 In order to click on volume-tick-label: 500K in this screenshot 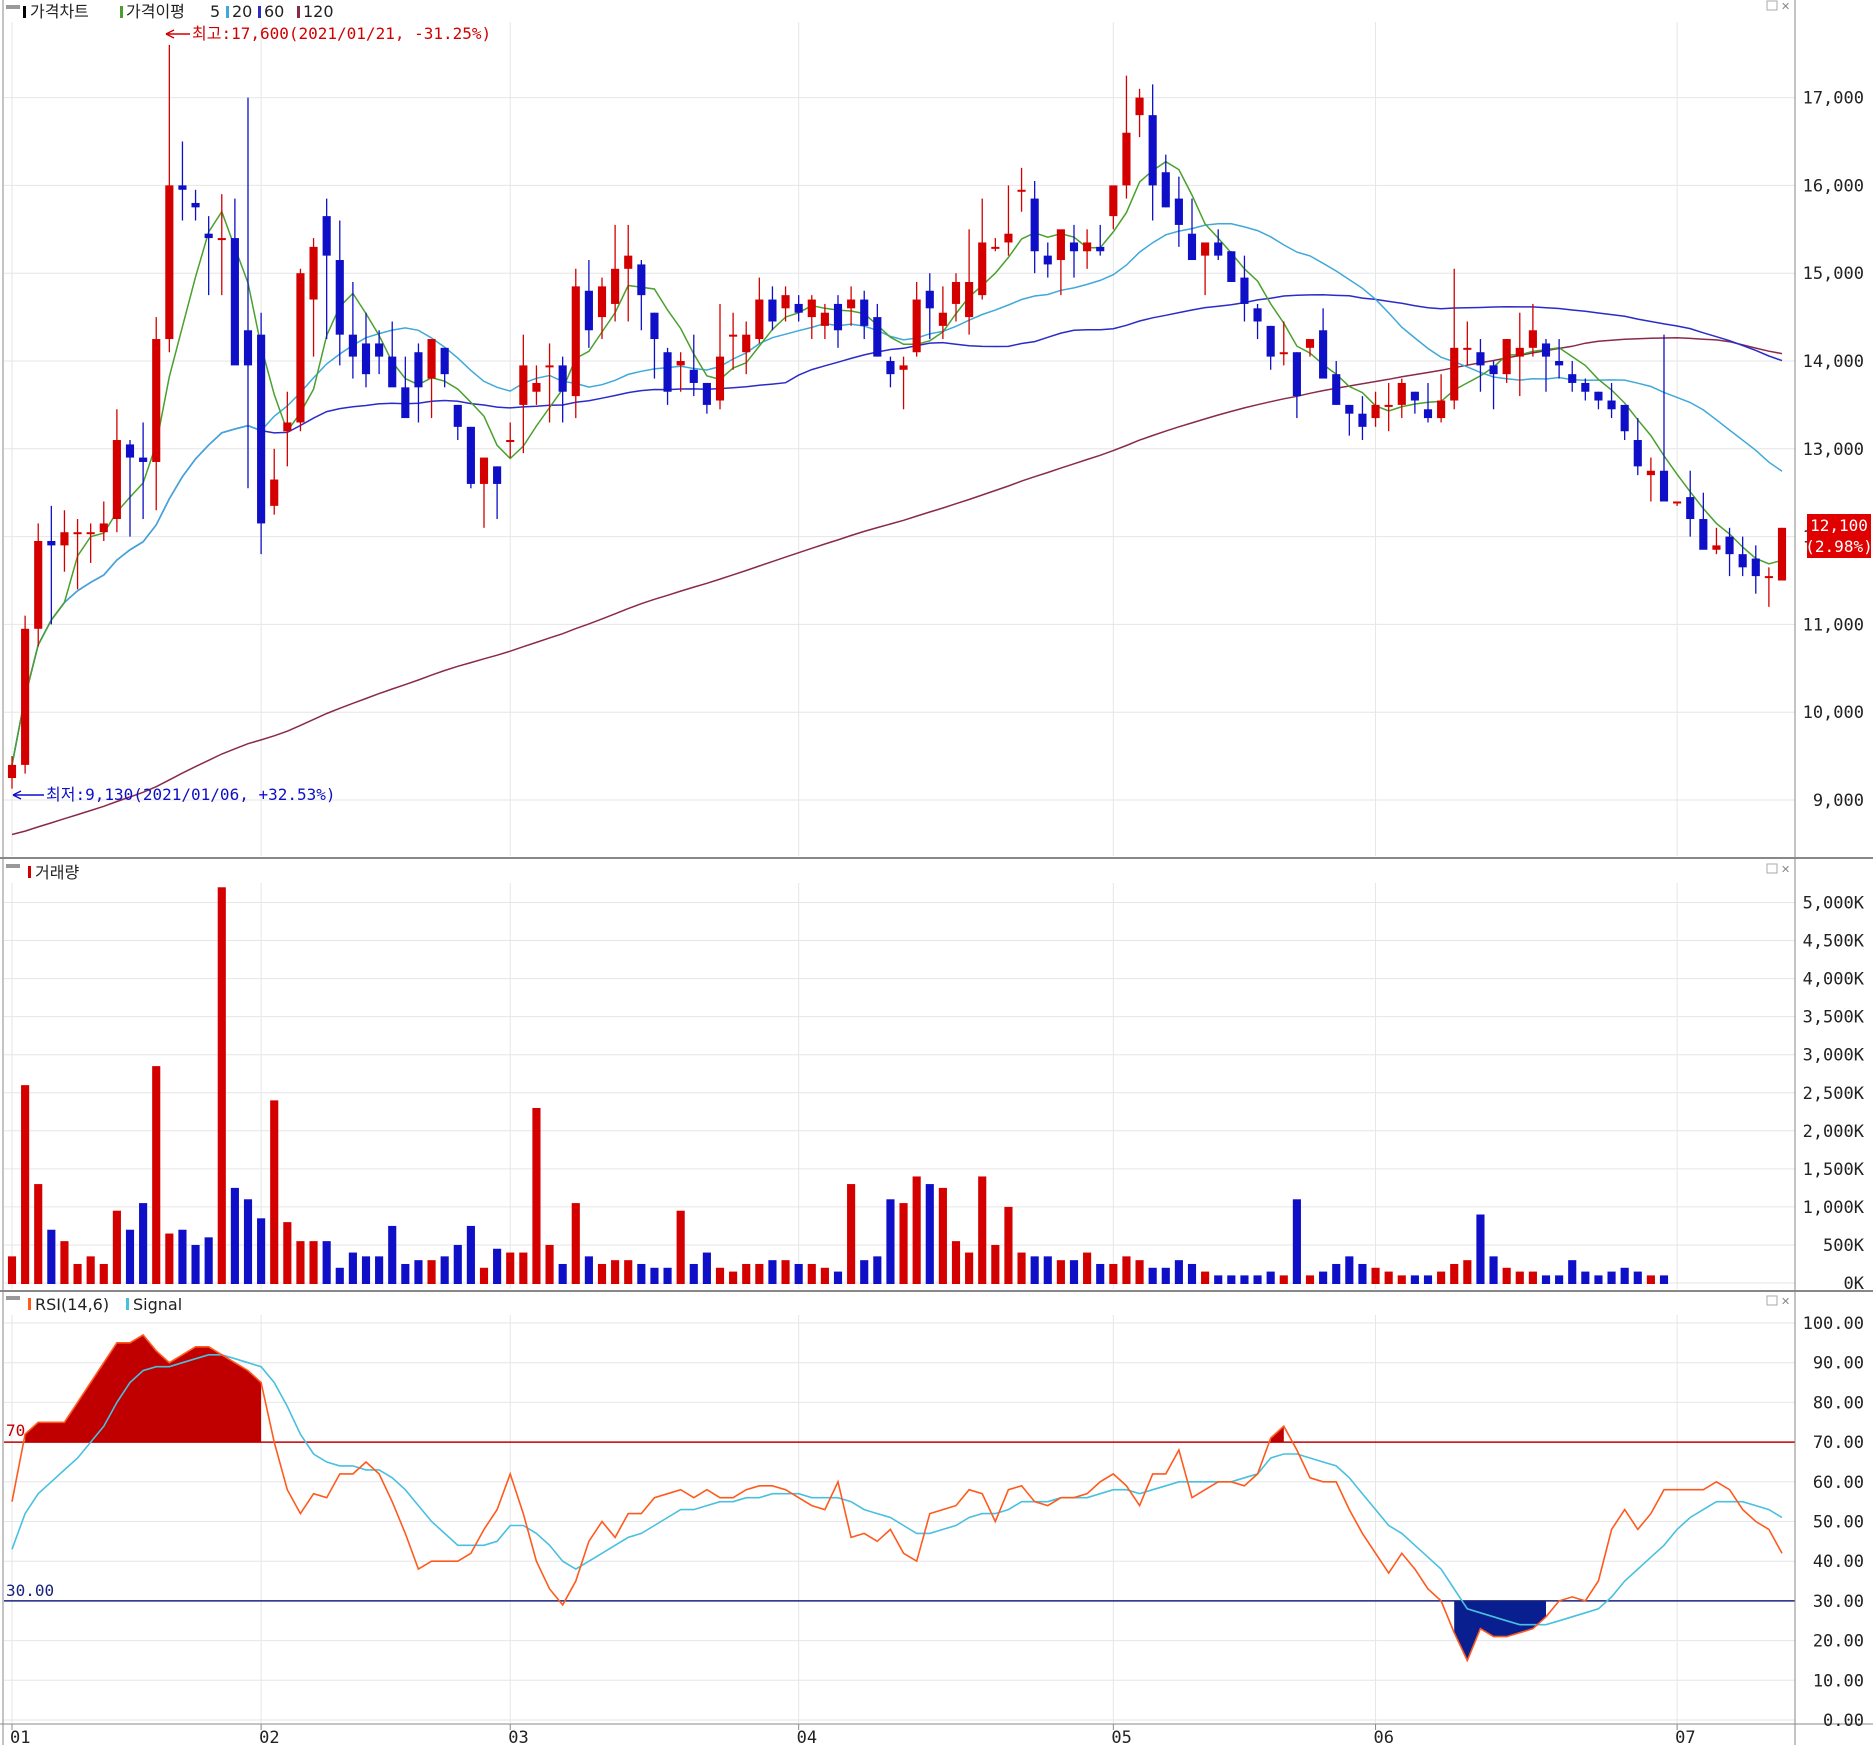, I will do `click(1844, 1246)`.